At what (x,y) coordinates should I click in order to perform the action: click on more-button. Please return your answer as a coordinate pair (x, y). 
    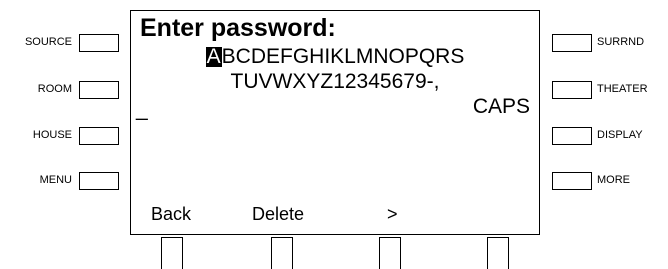
    Looking at the image, I should click on (572, 181).